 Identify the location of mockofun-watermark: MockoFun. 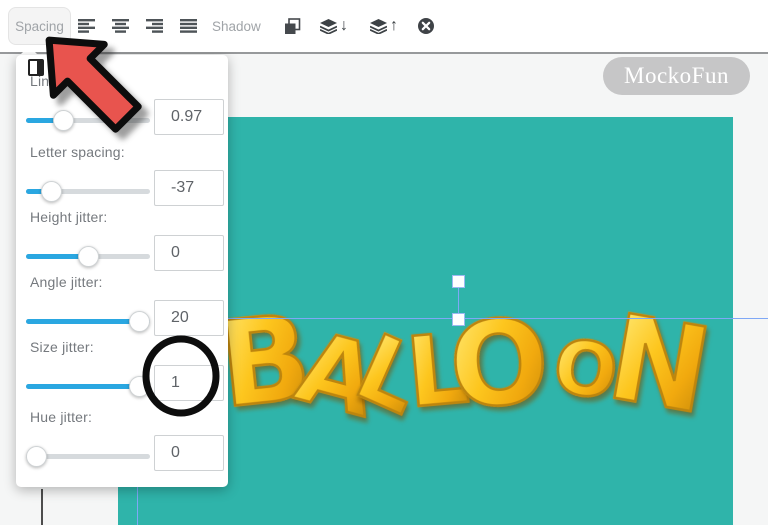
(676, 76).